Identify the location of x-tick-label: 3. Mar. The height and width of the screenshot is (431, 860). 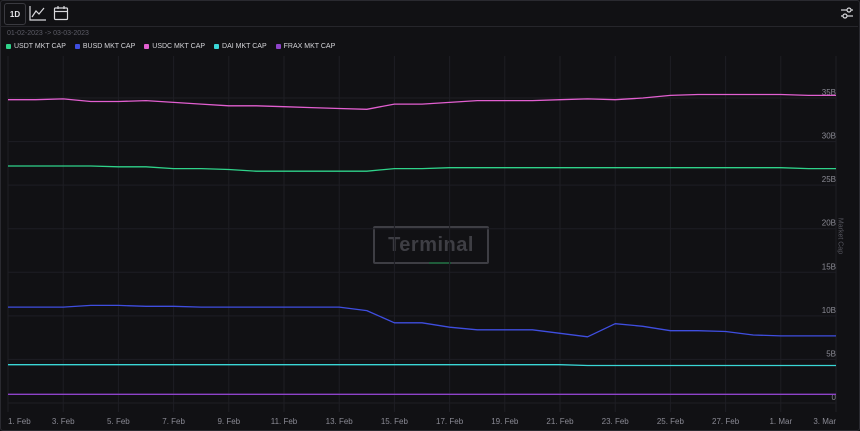
(824, 421).